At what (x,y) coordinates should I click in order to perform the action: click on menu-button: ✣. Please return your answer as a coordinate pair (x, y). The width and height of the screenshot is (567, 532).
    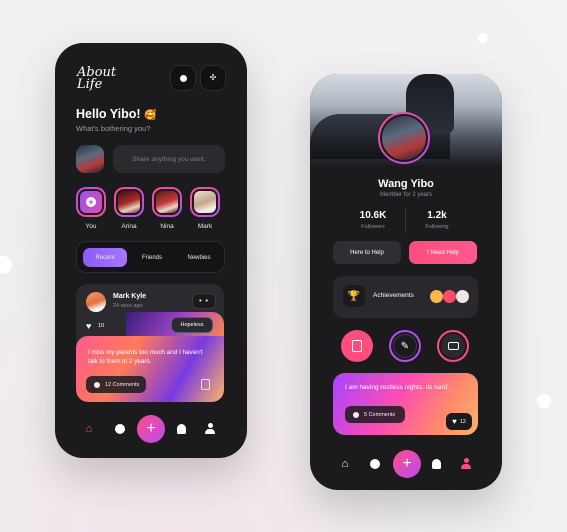
    Looking at the image, I should click on (213, 78).